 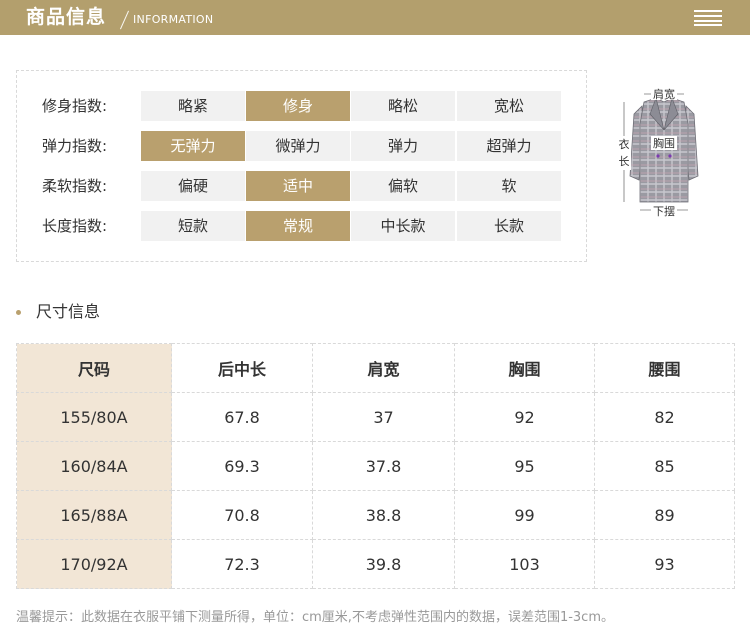 I want to click on index-label: 柔软指数:, so click(x=75, y=186).